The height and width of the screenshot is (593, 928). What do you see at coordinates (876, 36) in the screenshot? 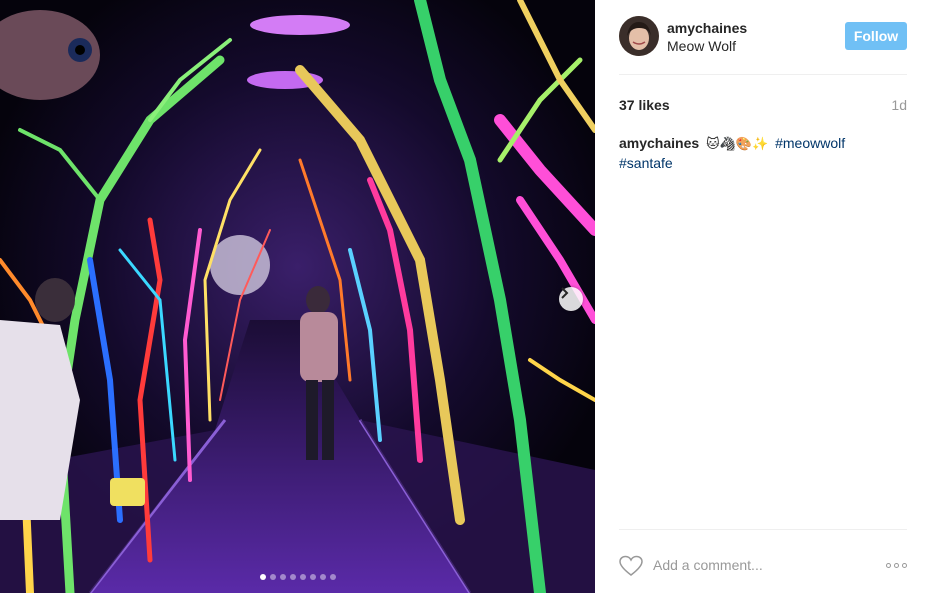
I see `follow-button: Follow` at bounding box center [876, 36].